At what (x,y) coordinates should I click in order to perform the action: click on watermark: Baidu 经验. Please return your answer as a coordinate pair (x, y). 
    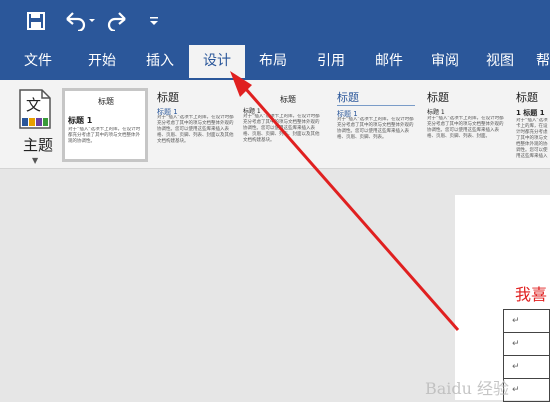
    Looking at the image, I should click on (467, 388).